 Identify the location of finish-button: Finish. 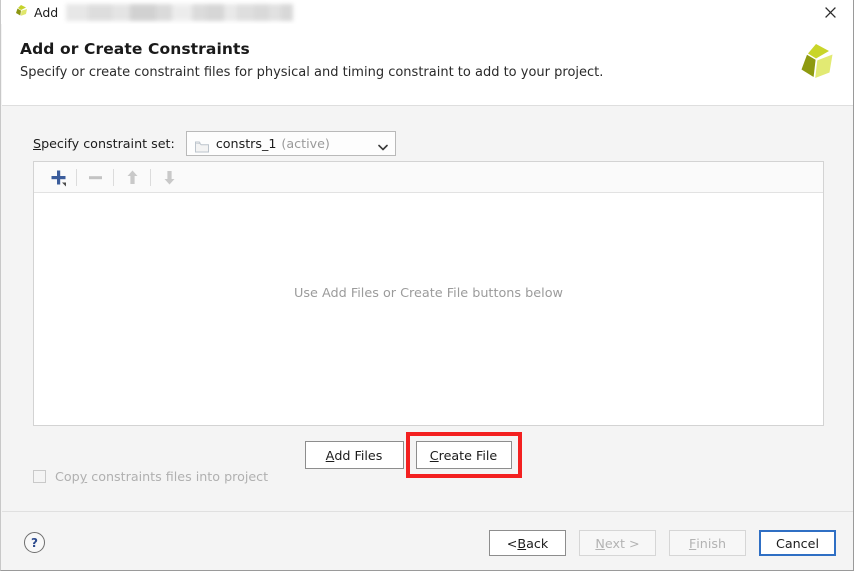
(707, 543).